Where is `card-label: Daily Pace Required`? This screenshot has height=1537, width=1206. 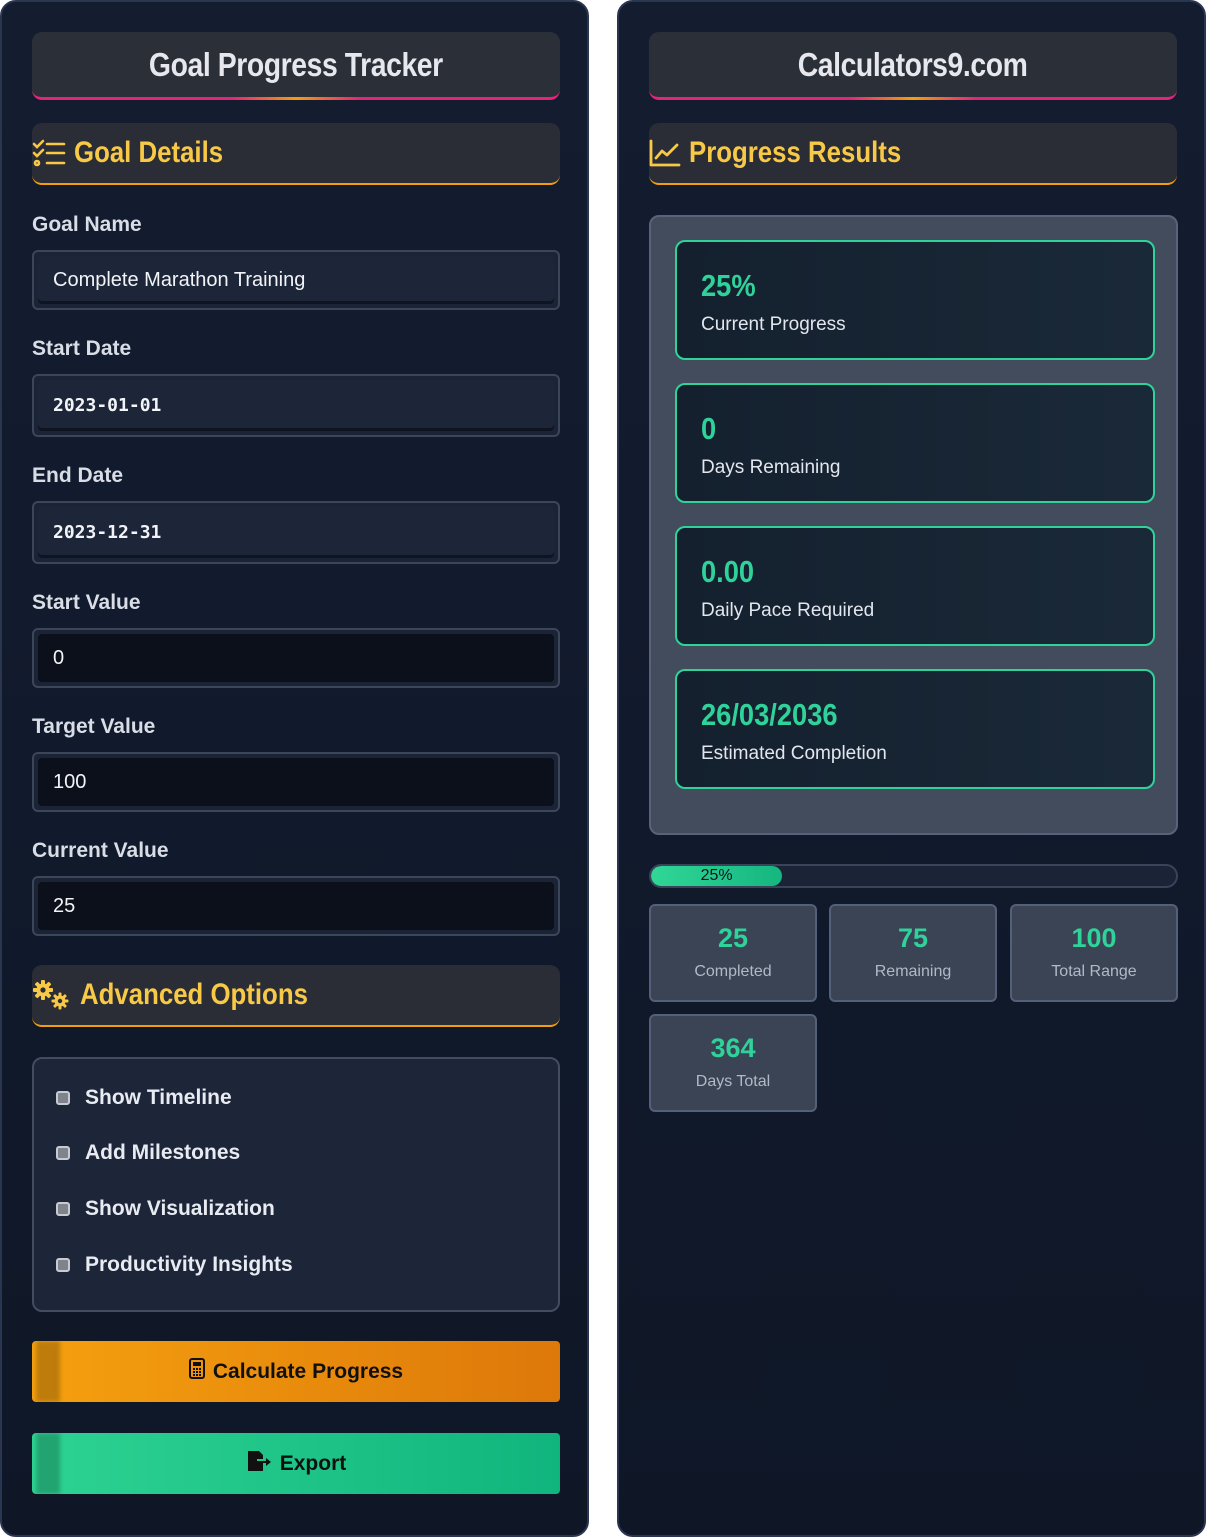
card-label: Daily Pace Required is located at coordinates (788, 610).